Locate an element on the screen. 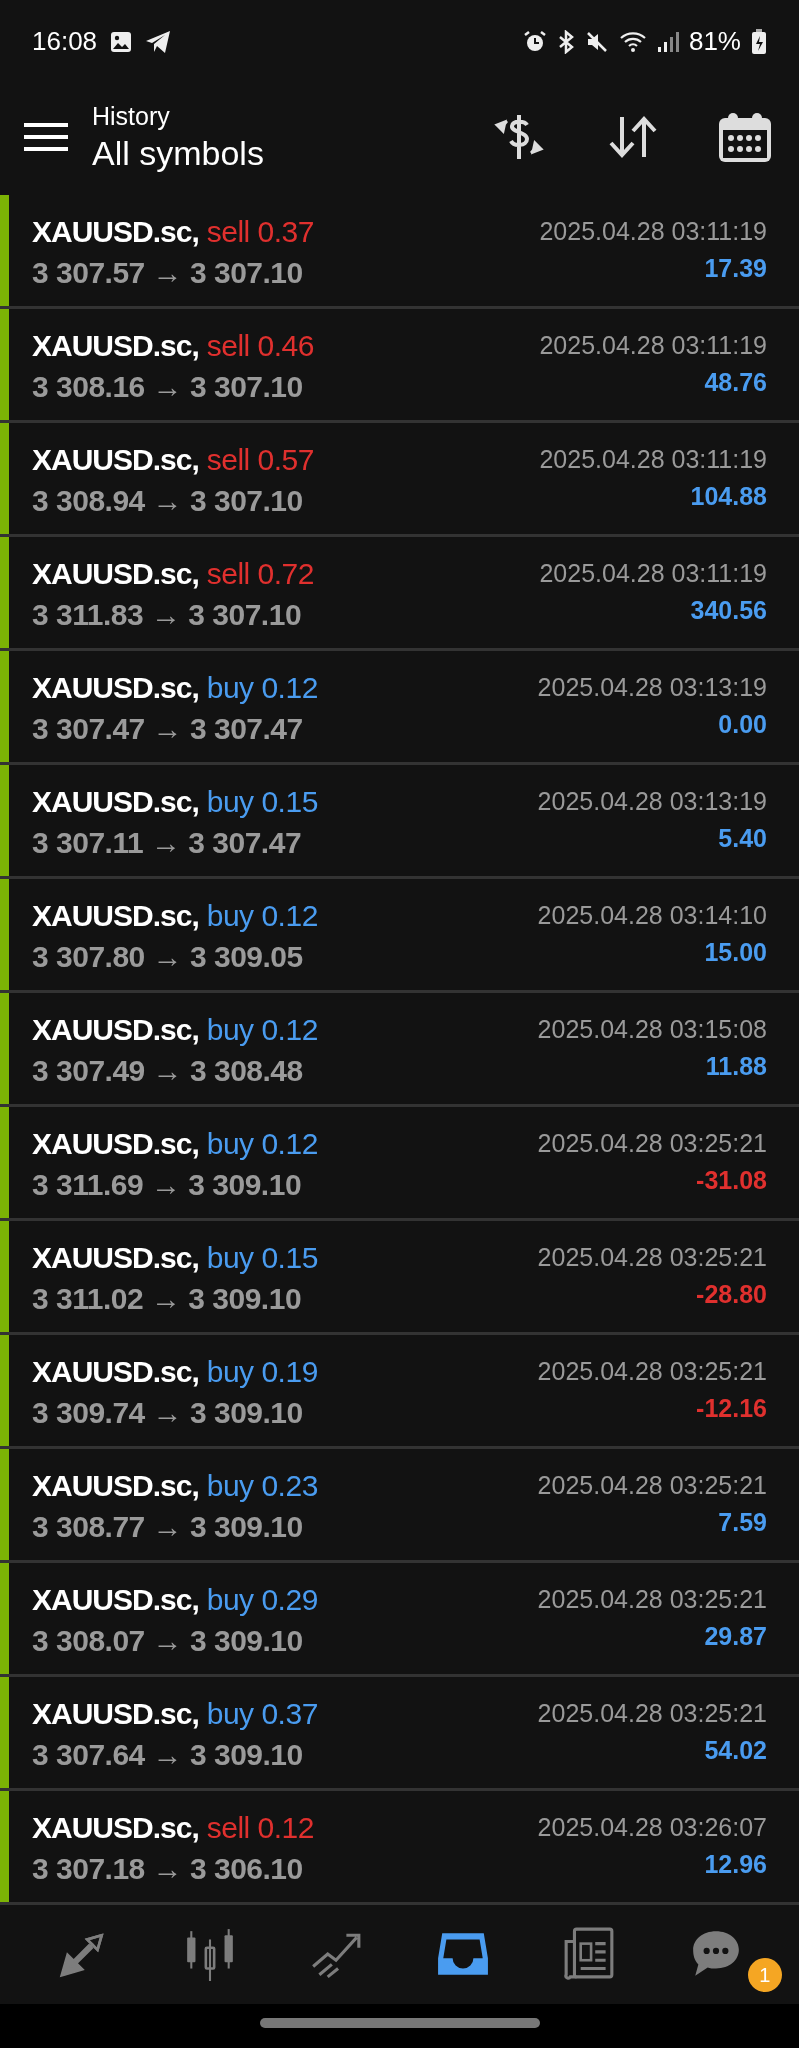 This screenshot has height=2048, width=799. deal-prices: 3 308.77 → 3 309.10 is located at coordinates (168, 1526).